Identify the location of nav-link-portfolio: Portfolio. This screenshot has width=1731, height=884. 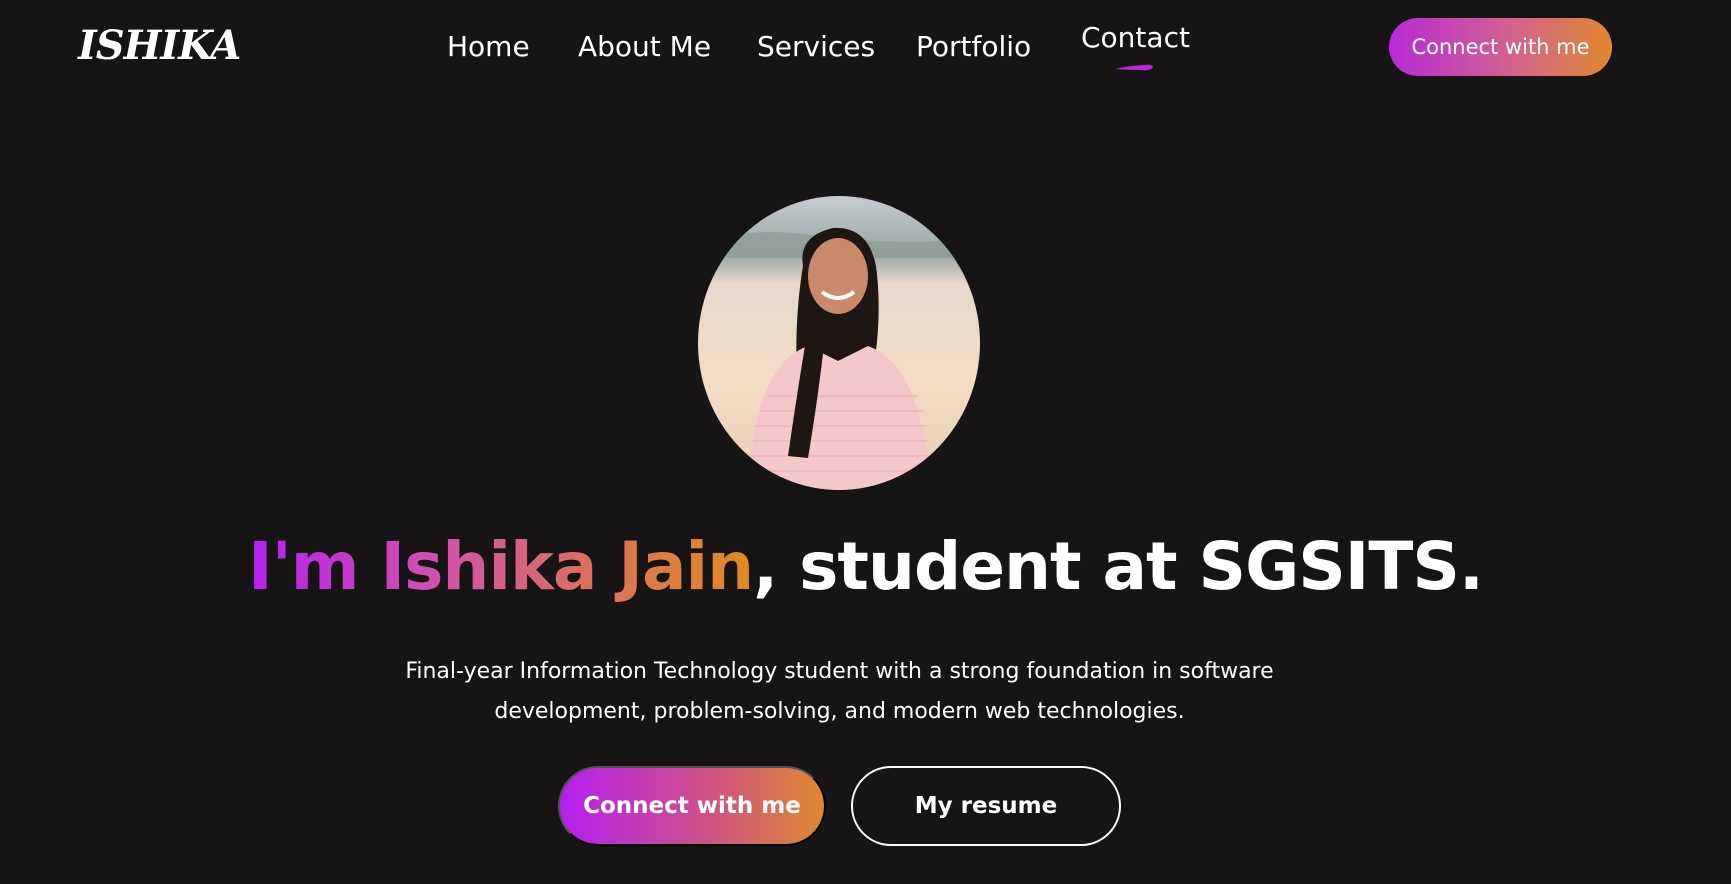
(973, 46).